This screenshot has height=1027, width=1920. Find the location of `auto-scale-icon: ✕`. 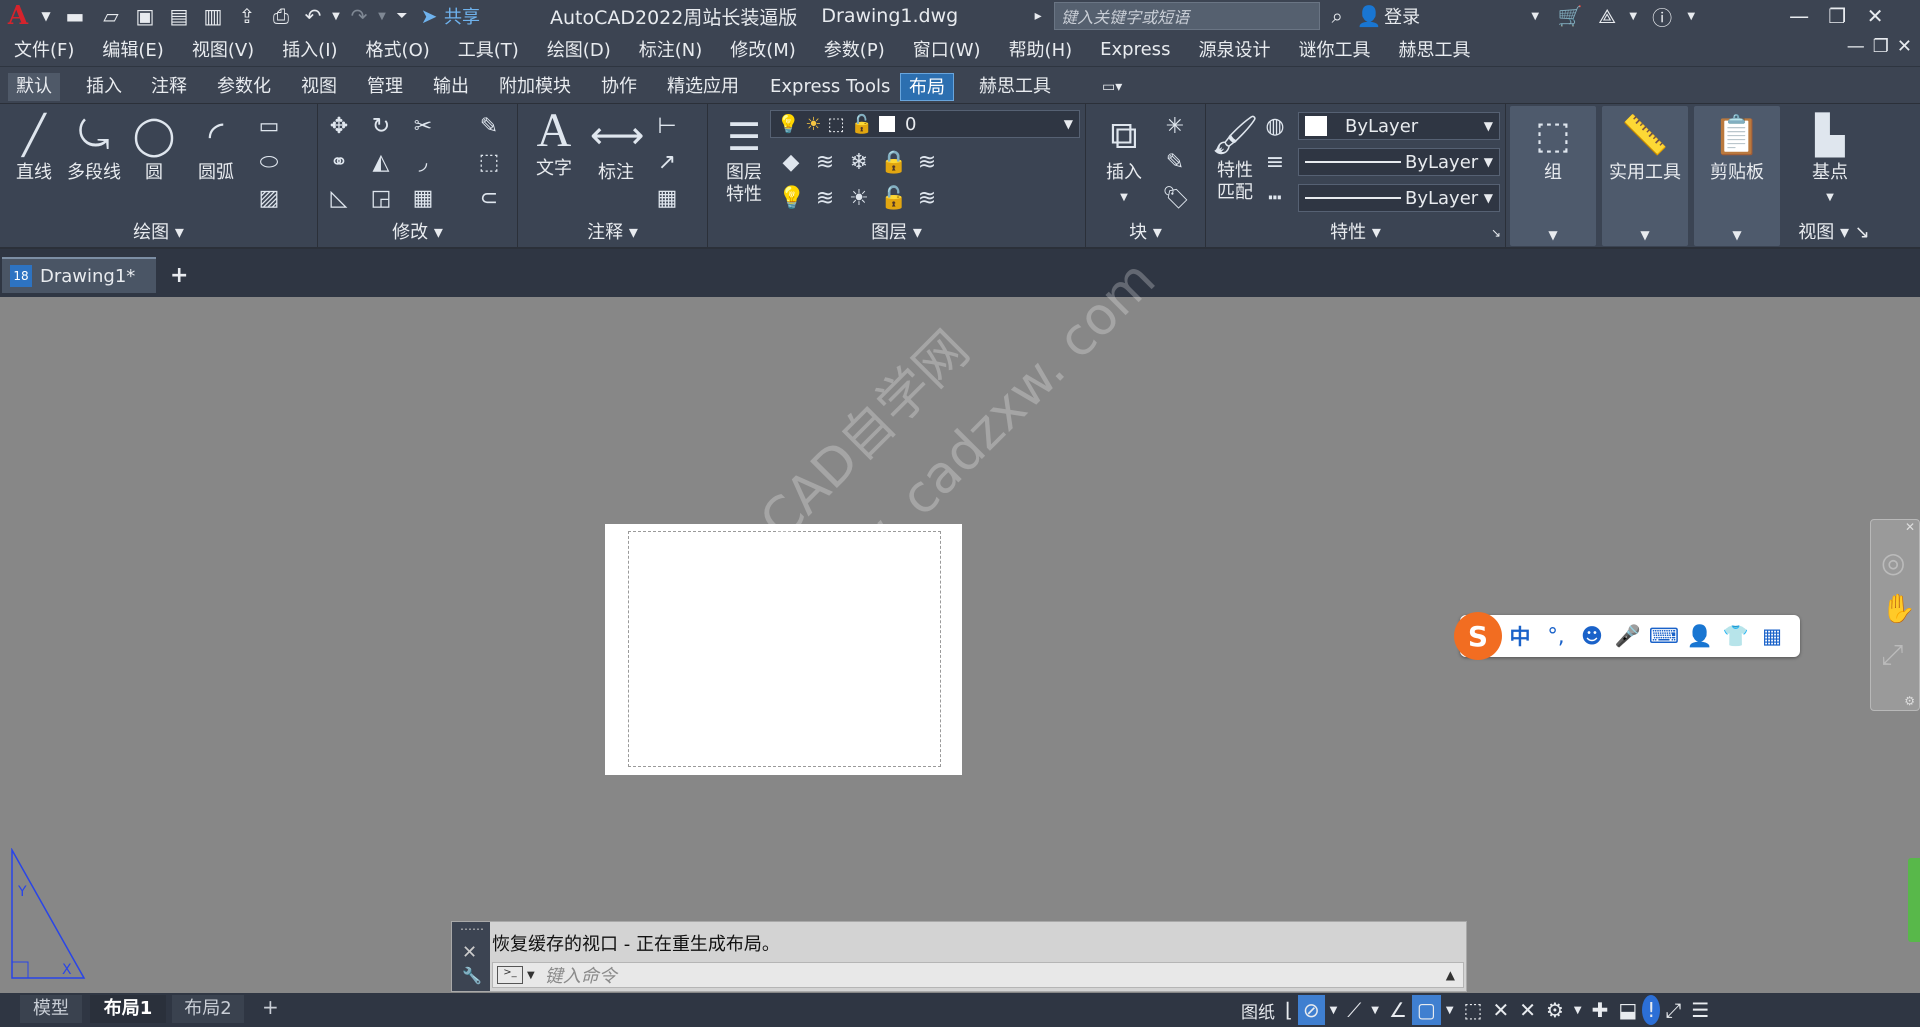

auto-scale-icon: ✕ is located at coordinates (1527, 1010).